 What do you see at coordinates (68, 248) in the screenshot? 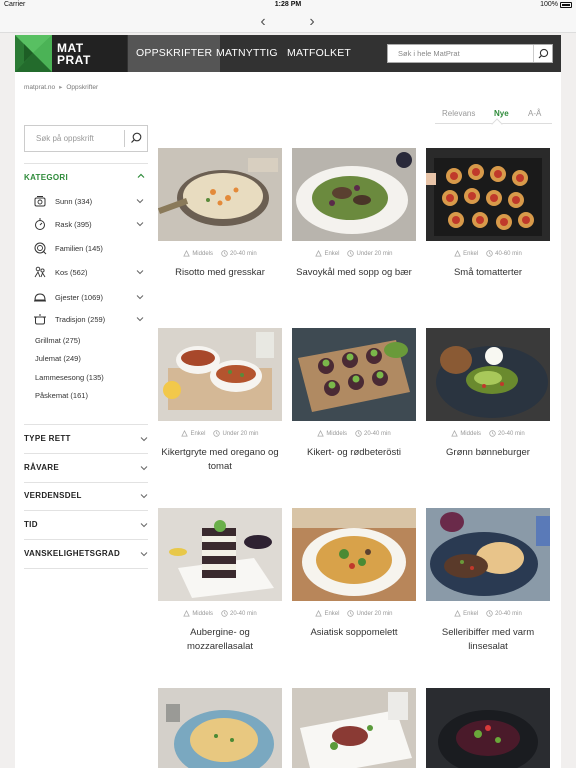
I see `category-familien: Familien (145)` at bounding box center [68, 248].